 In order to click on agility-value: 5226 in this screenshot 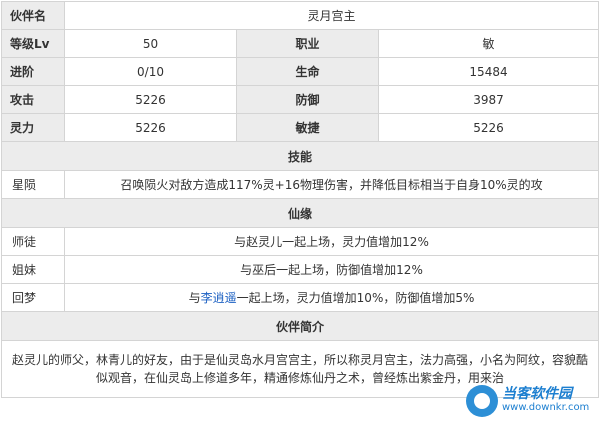, I will do `click(488, 127)`.